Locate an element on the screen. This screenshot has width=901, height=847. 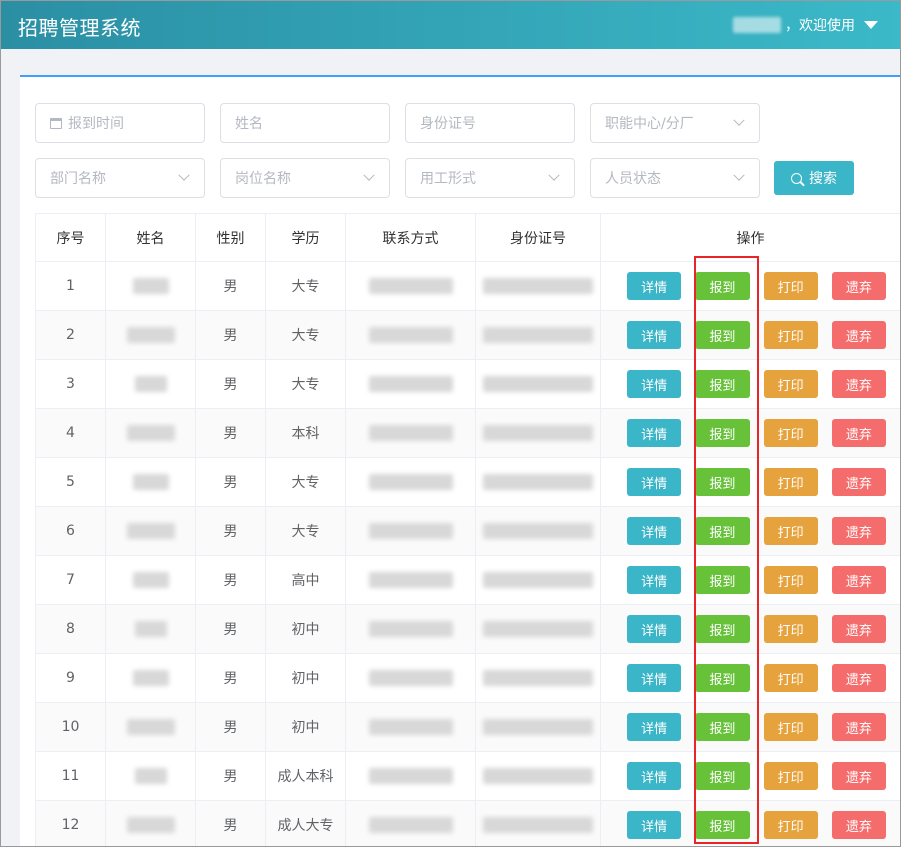
table-row: 9 男初中 详情 报到 打印 遗弃 is located at coordinates (467, 678).